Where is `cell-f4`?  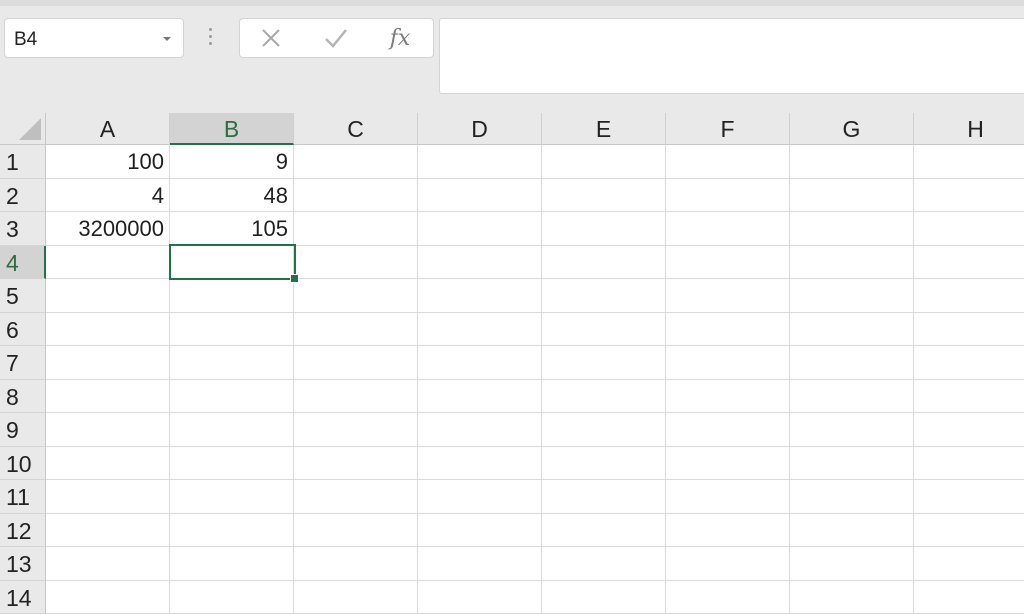
cell-f4 is located at coordinates (728, 262).